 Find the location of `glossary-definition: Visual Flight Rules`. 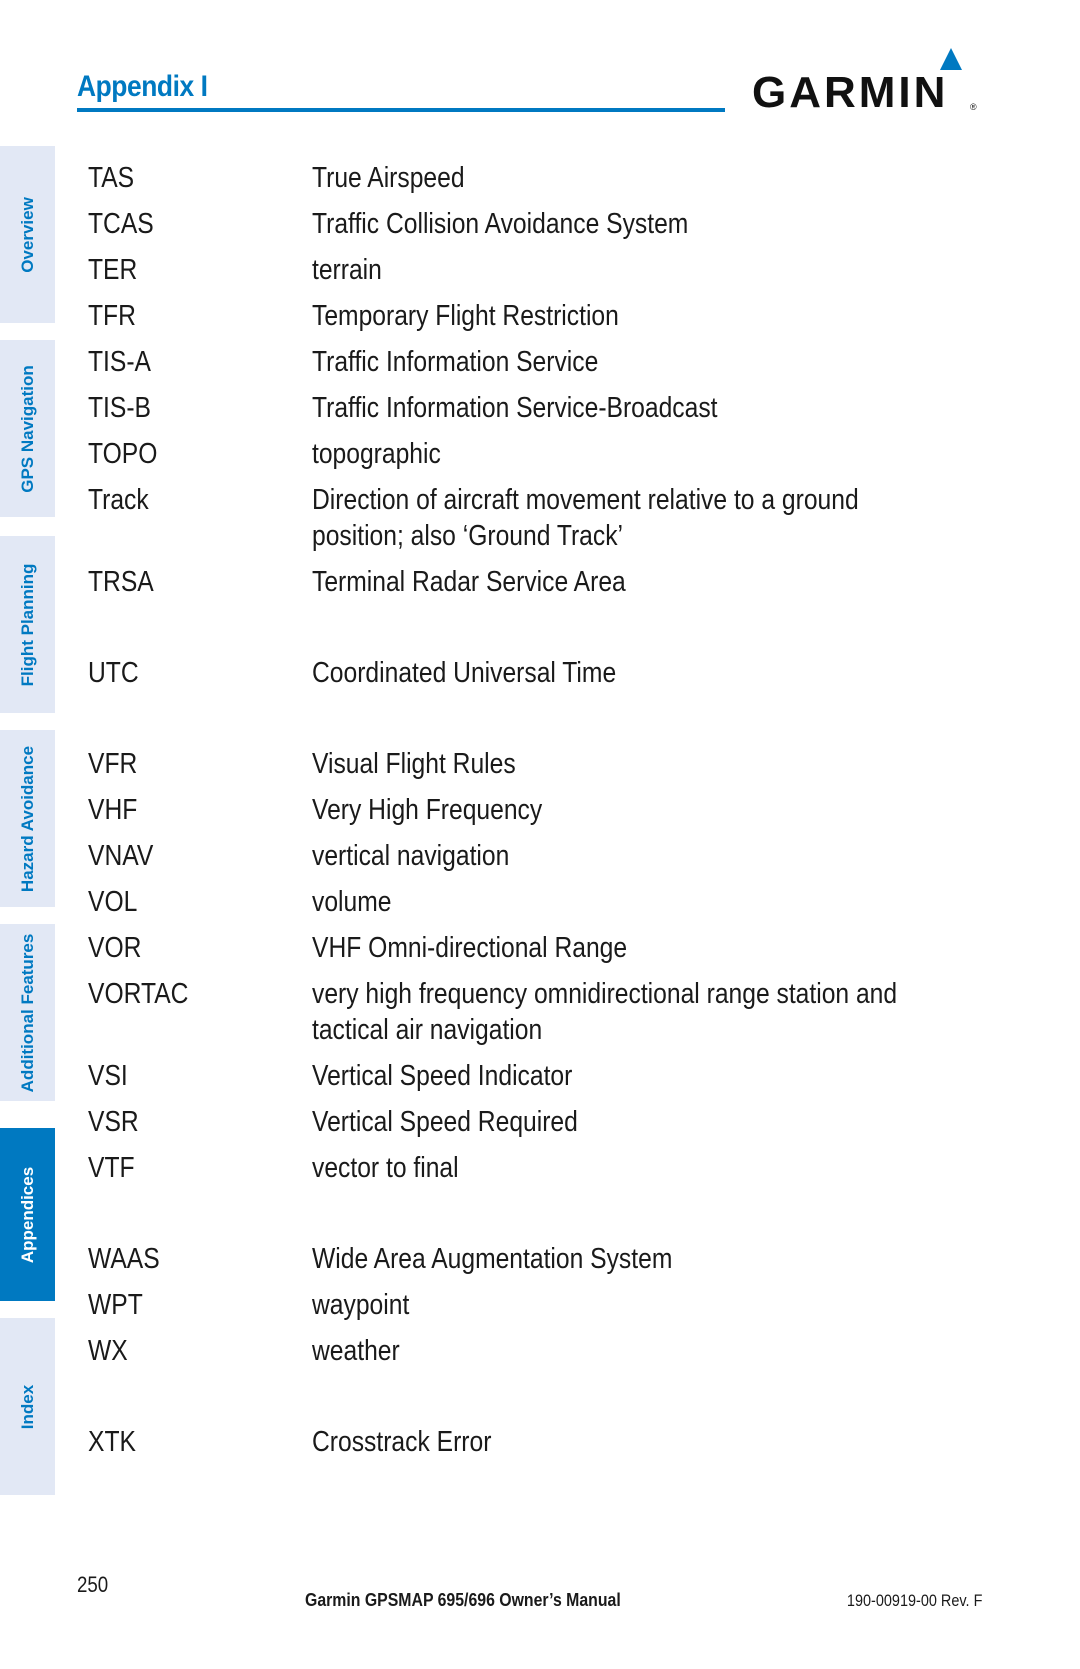

glossary-definition: Visual Flight Rules is located at coordinates (650, 764).